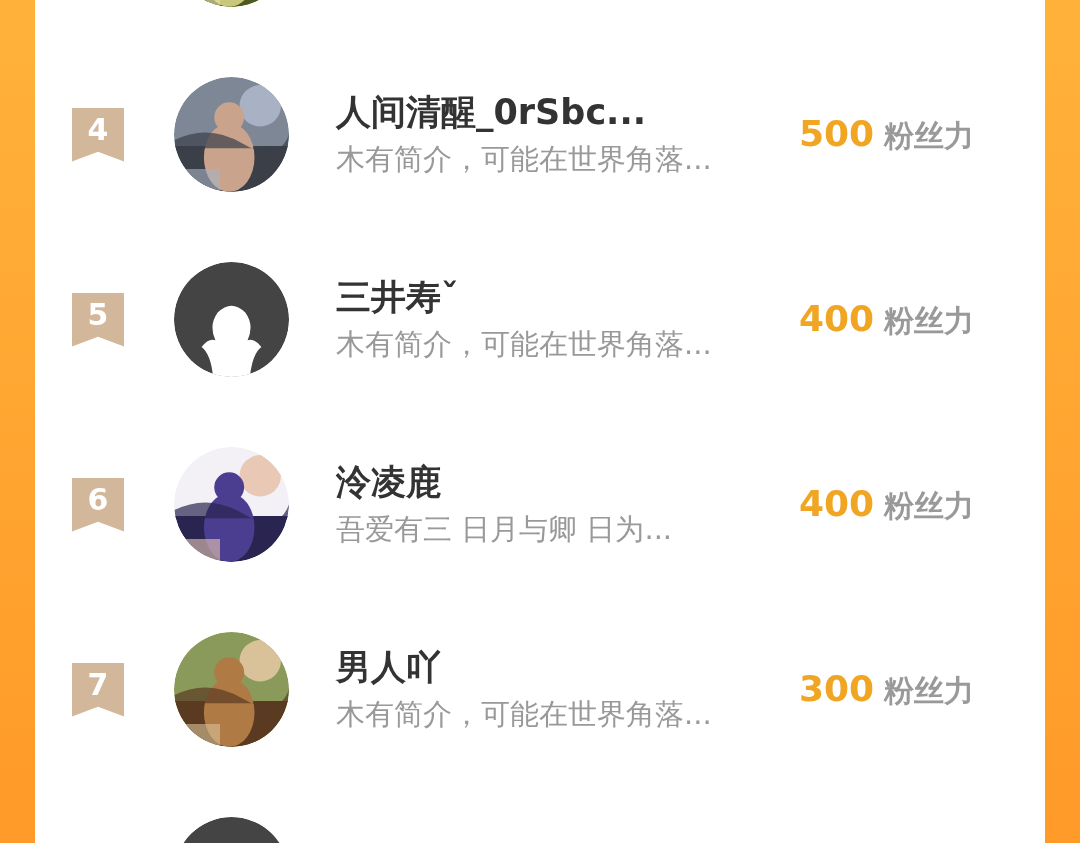 This screenshot has width=1080, height=843. What do you see at coordinates (389, 482) in the screenshot?
I see `user-name: 泠凌鹿` at bounding box center [389, 482].